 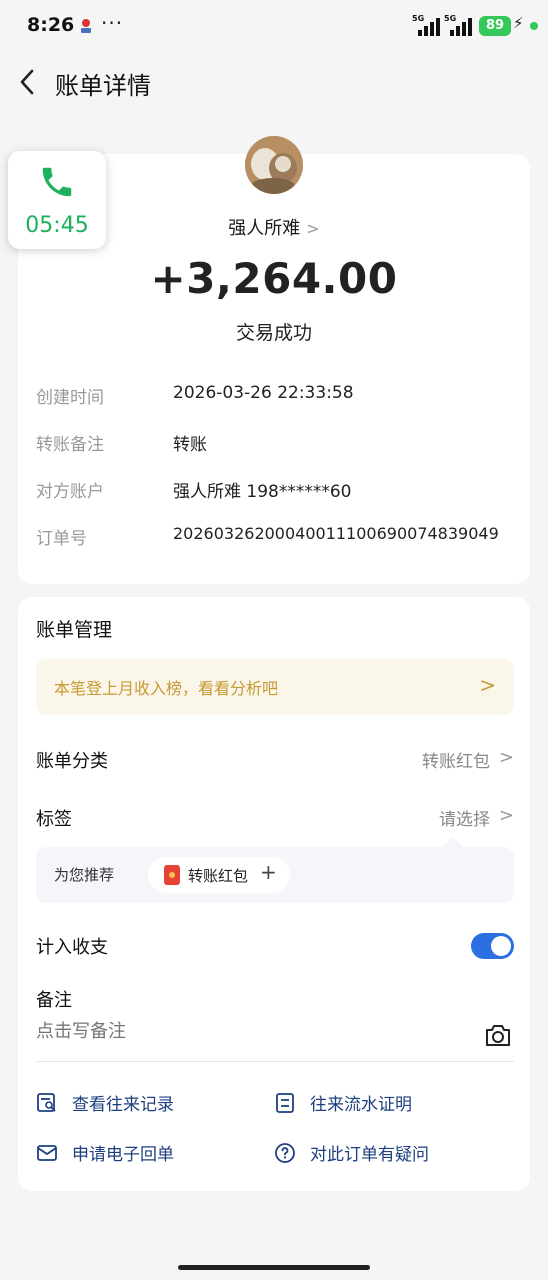 What do you see at coordinates (74, 630) in the screenshot?
I see `section-title: 账单管理` at bounding box center [74, 630].